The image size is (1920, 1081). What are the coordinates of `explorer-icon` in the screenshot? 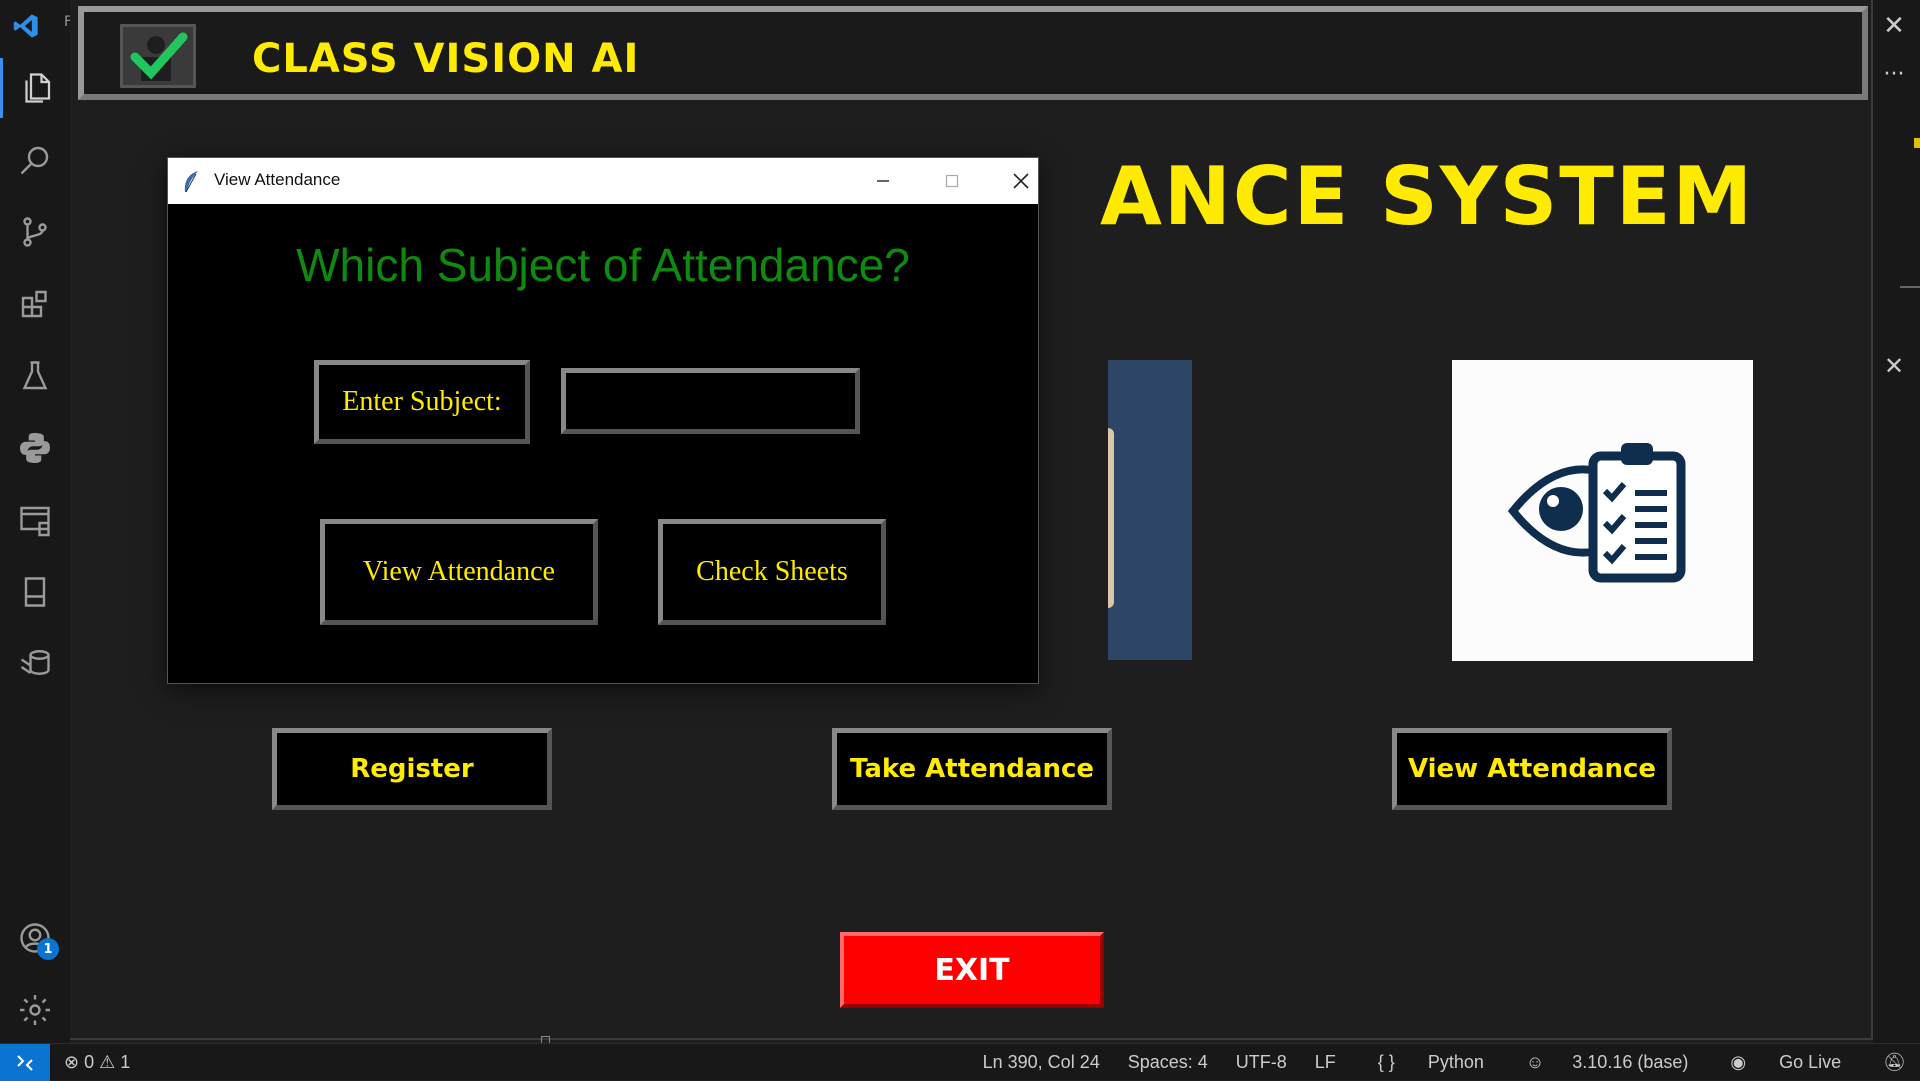 It's located at (35, 88).